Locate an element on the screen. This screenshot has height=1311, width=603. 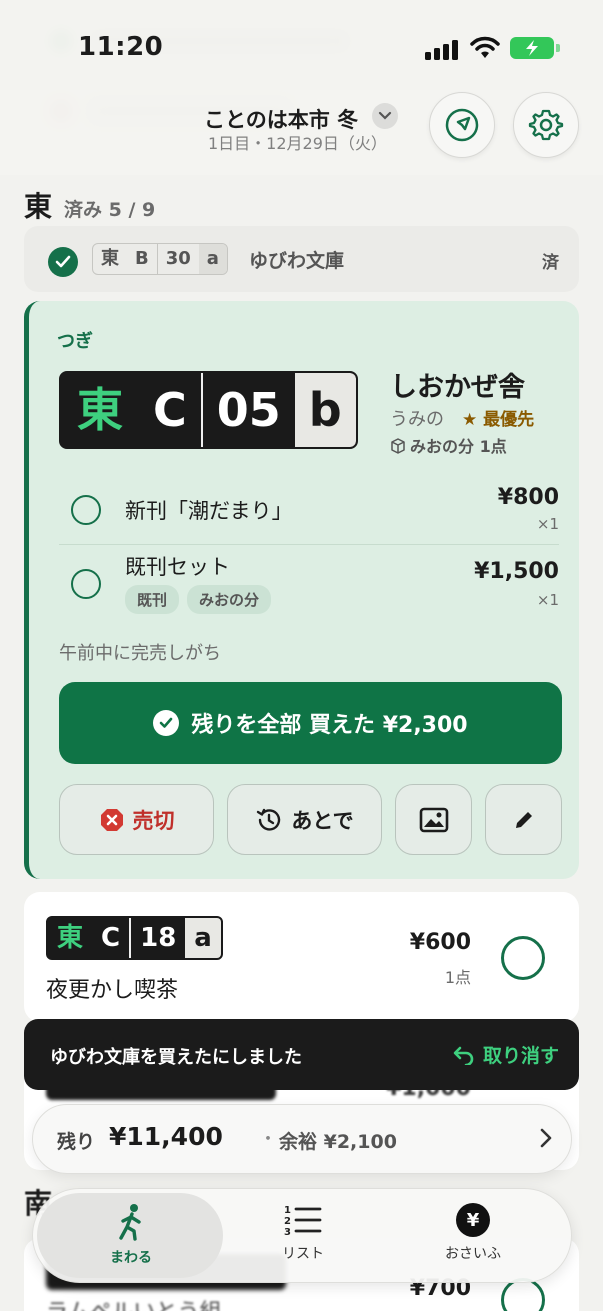
edit-button is located at coordinates (523, 819).